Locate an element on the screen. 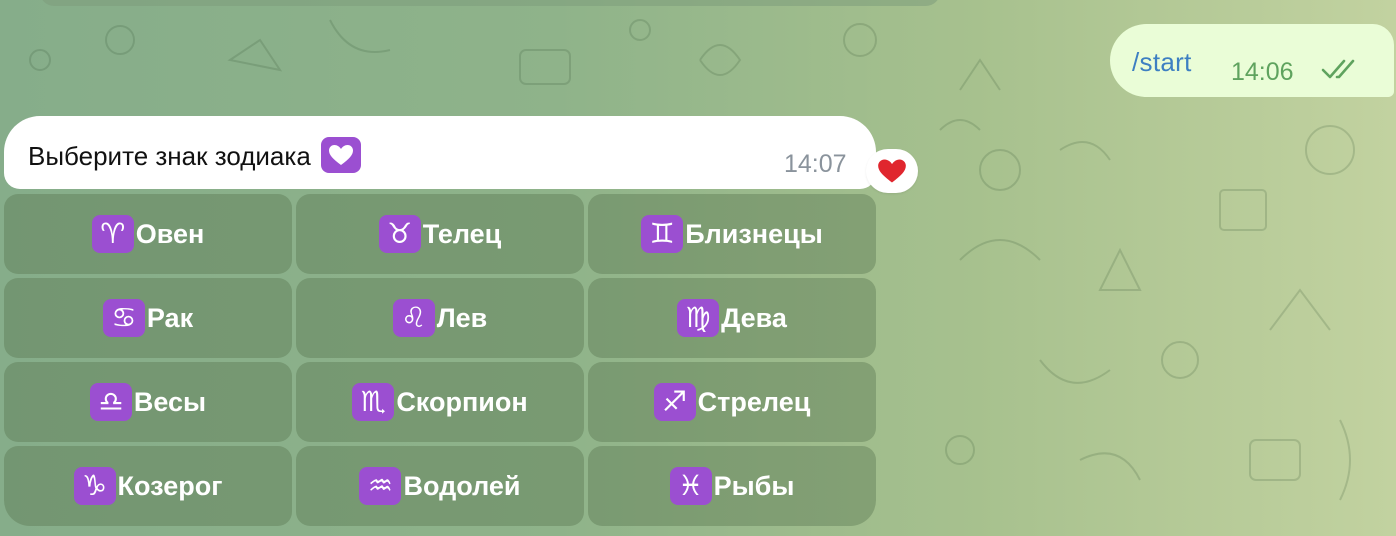 This screenshot has height=536, width=1396. incoming-message-bubble: Выберите знак зодиака 14:07 is located at coordinates (440, 152).